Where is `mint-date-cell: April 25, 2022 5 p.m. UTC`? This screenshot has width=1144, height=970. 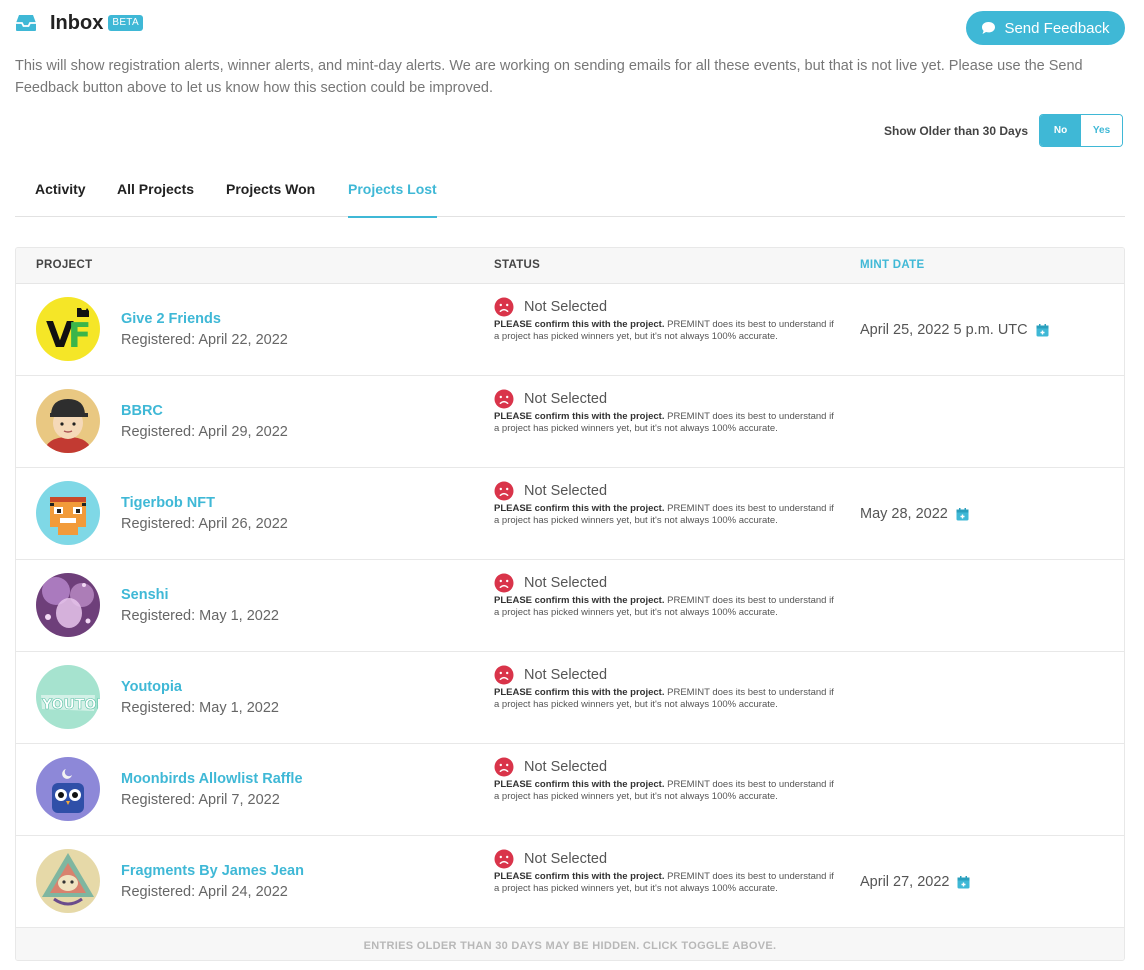
mint-date-cell: April 25, 2022 5 p.m. UTC is located at coordinates (954, 330).